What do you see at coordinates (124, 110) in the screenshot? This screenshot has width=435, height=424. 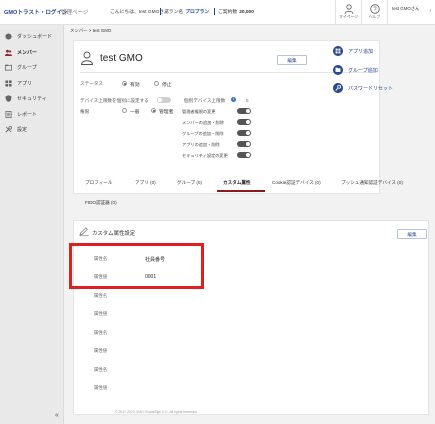 I see `role-general-radio` at bounding box center [124, 110].